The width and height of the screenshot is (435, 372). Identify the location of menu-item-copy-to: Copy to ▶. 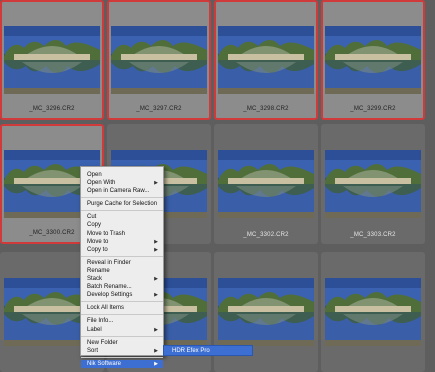
(122, 250).